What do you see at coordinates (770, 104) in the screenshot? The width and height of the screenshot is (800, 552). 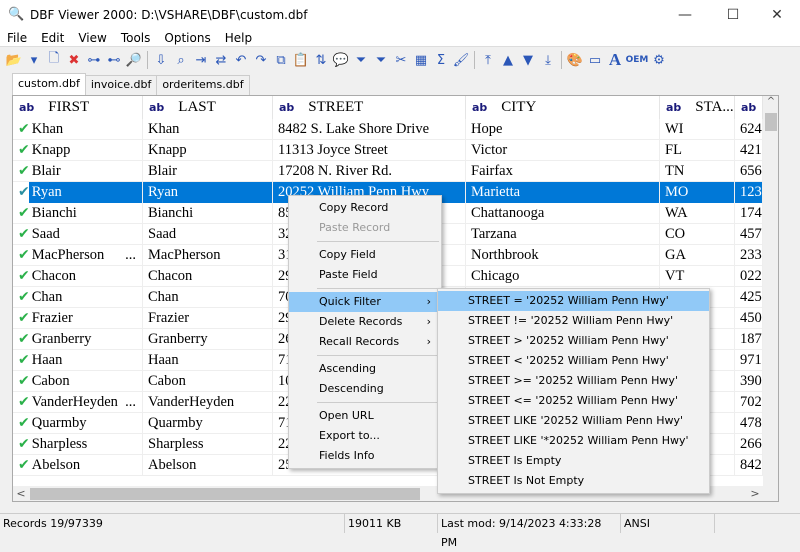 I see `scroll-up-icon: ^` at bounding box center [770, 104].